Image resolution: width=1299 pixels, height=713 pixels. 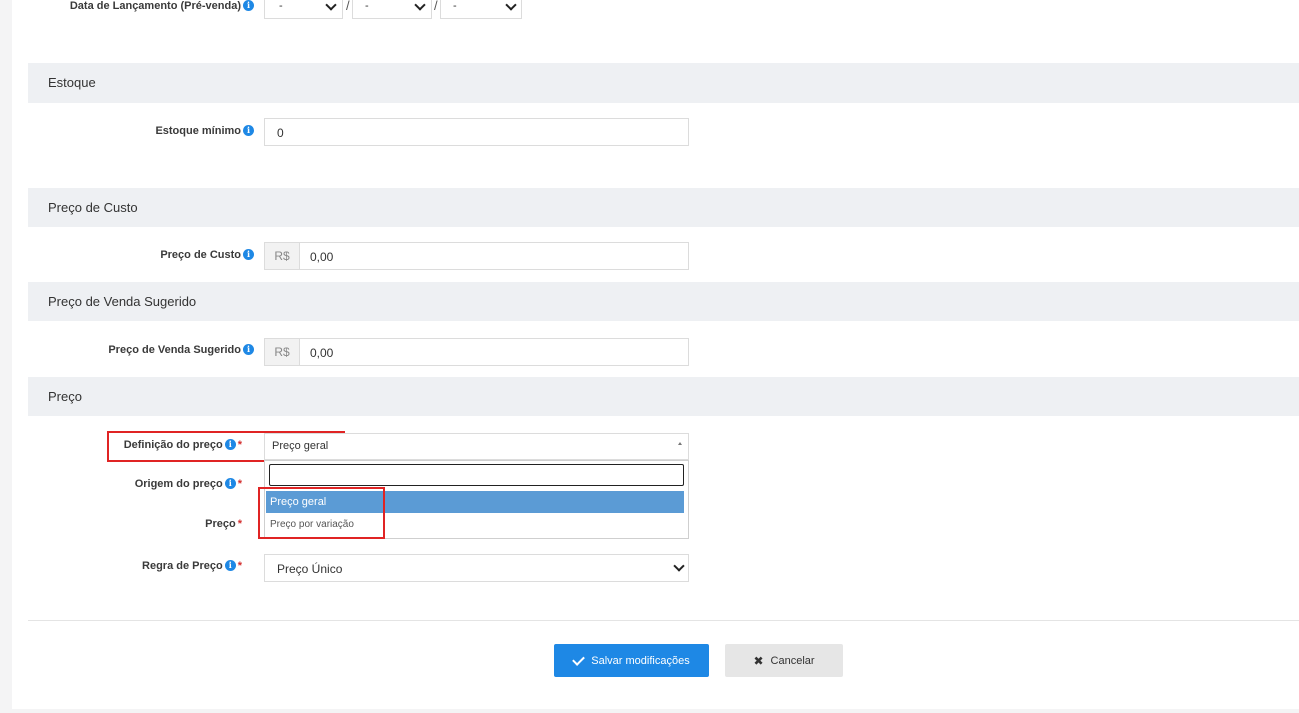 What do you see at coordinates (146, 524) in the screenshot?
I see `price-label: Preço *` at bounding box center [146, 524].